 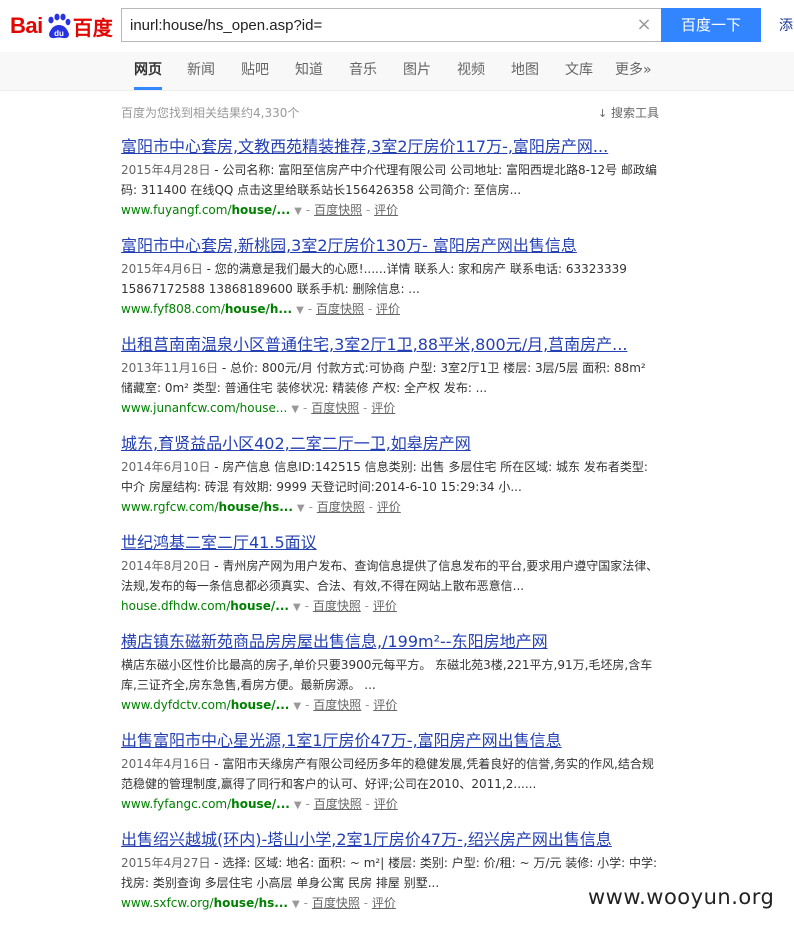 What do you see at coordinates (176, 210) in the screenshot?
I see `result-url-text: www.fuyangf.com/` at bounding box center [176, 210].